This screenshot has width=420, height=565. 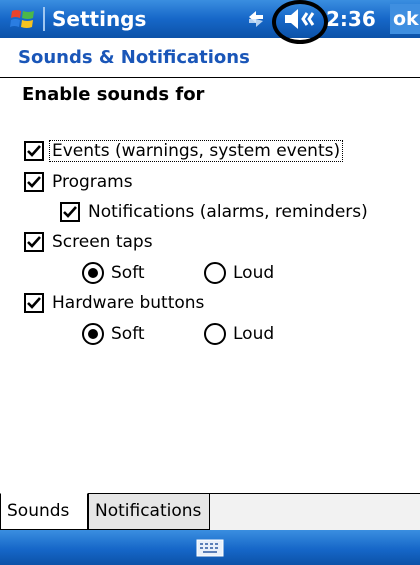 What do you see at coordinates (351, 19) in the screenshot?
I see `clock: 2:36` at bounding box center [351, 19].